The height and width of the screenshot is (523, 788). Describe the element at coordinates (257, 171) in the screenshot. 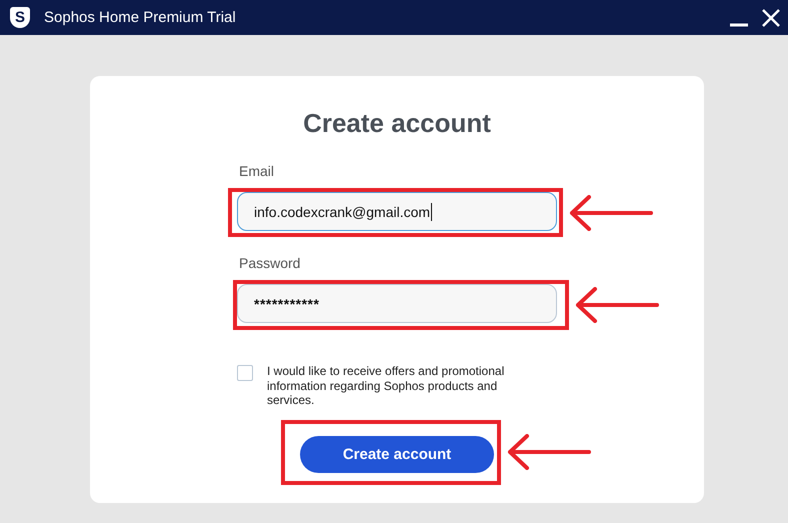

I see `field-label: Email` at that location.